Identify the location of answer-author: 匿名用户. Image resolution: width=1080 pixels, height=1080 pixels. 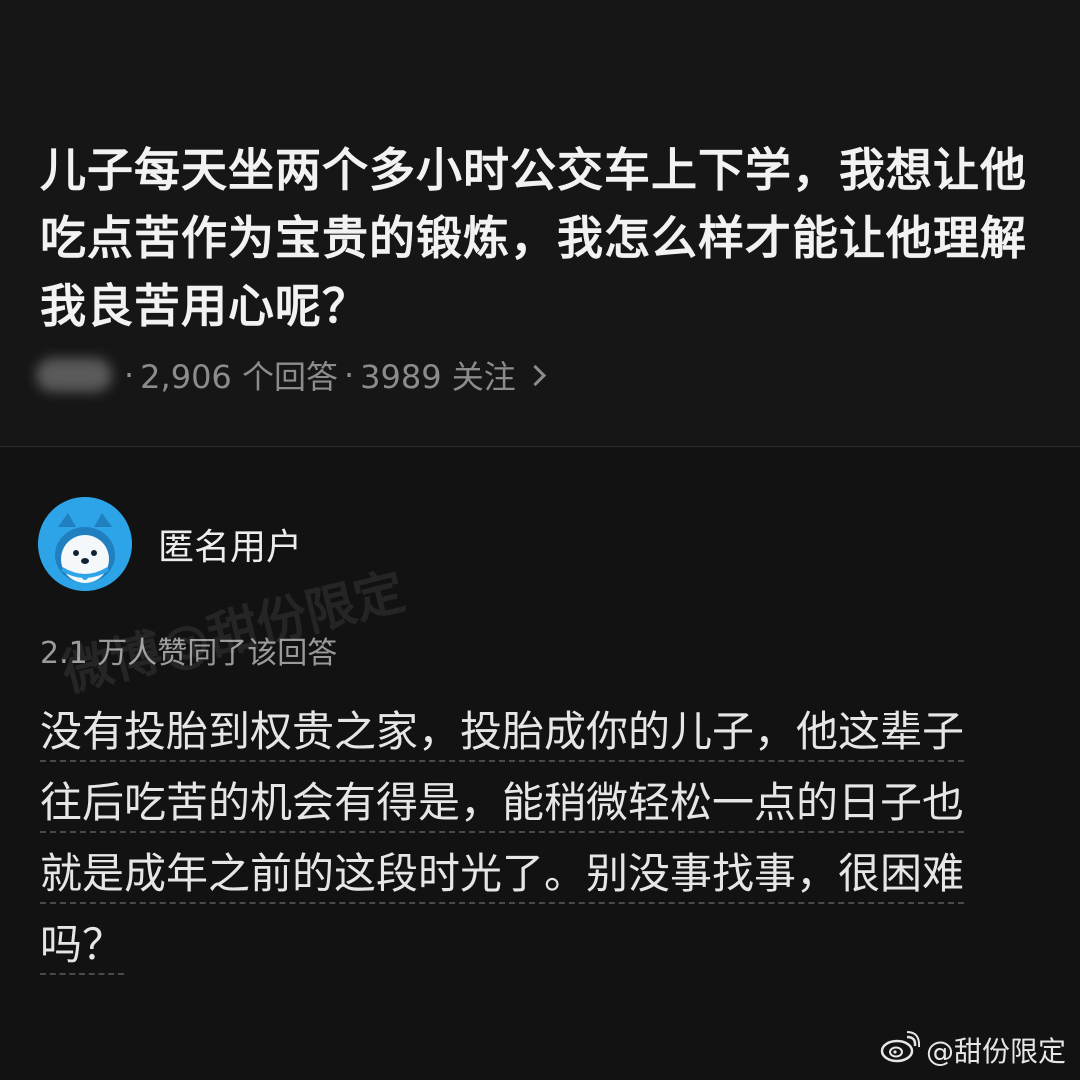
(170, 544).